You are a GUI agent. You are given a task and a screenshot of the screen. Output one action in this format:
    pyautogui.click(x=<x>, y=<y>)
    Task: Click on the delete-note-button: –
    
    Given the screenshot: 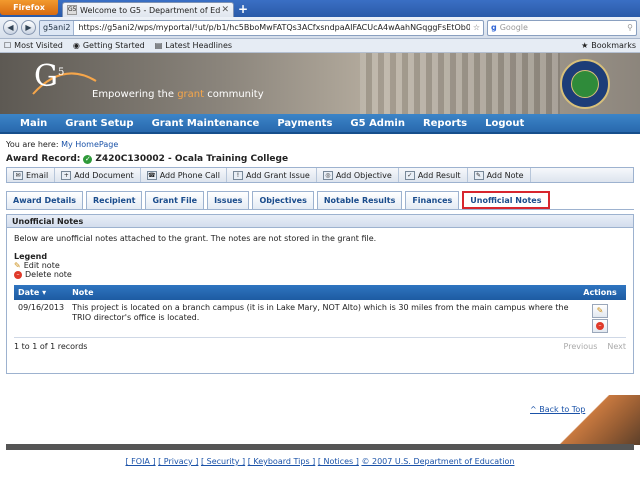 What is the action you would take?
    pyautogui.click(x=600, y=326)
    